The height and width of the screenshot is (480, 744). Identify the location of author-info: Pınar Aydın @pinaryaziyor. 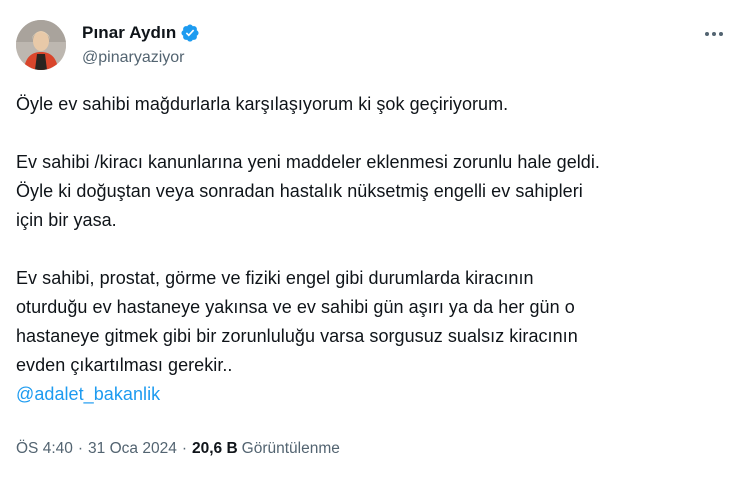
(141, 44).